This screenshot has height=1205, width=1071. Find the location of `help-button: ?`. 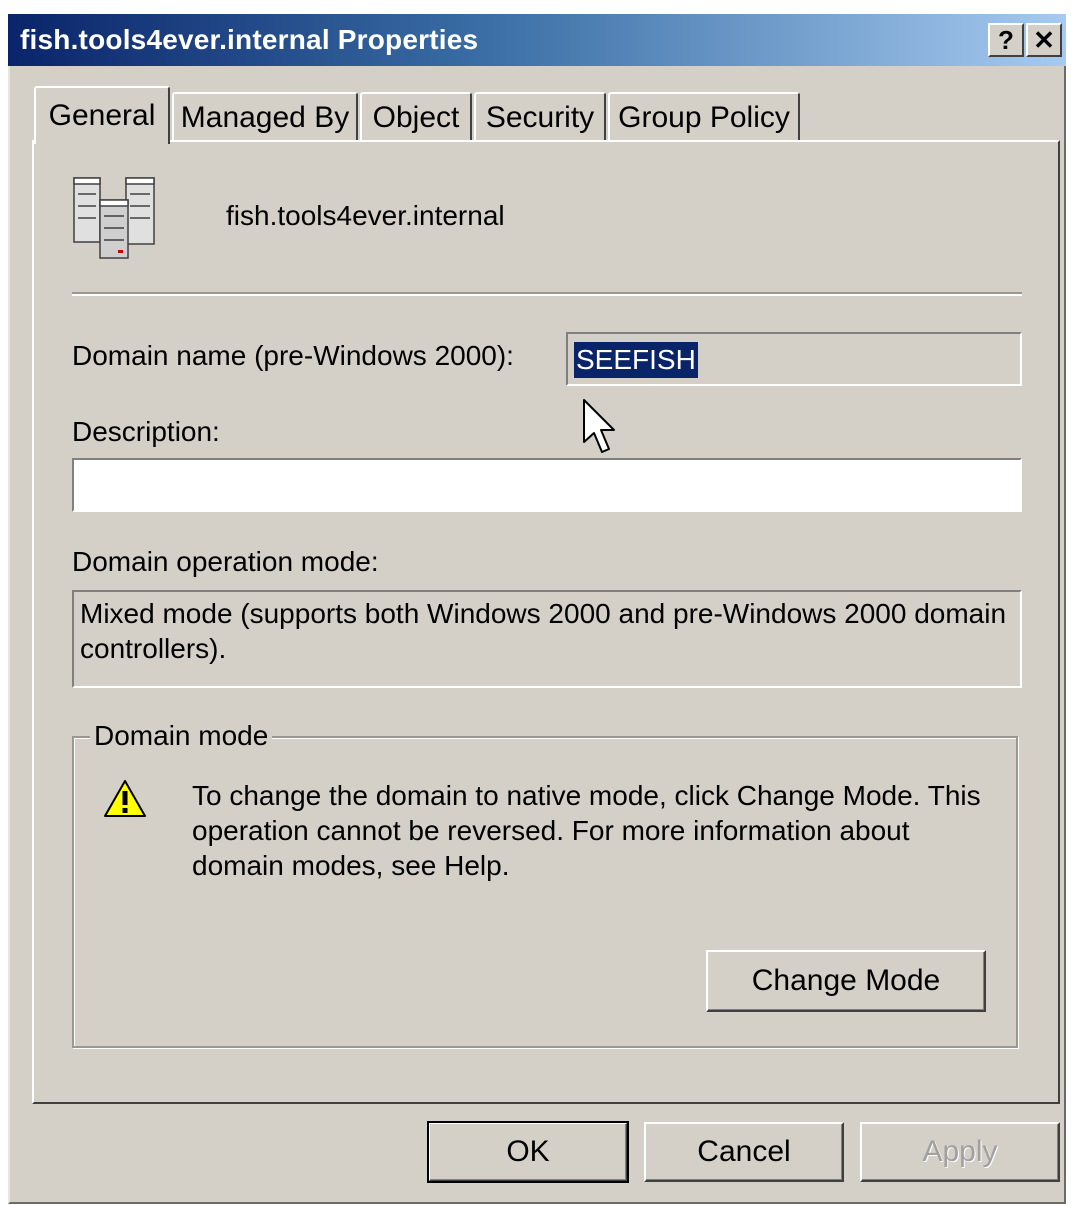

help-button: ? is located at coordinates (1006, 40).